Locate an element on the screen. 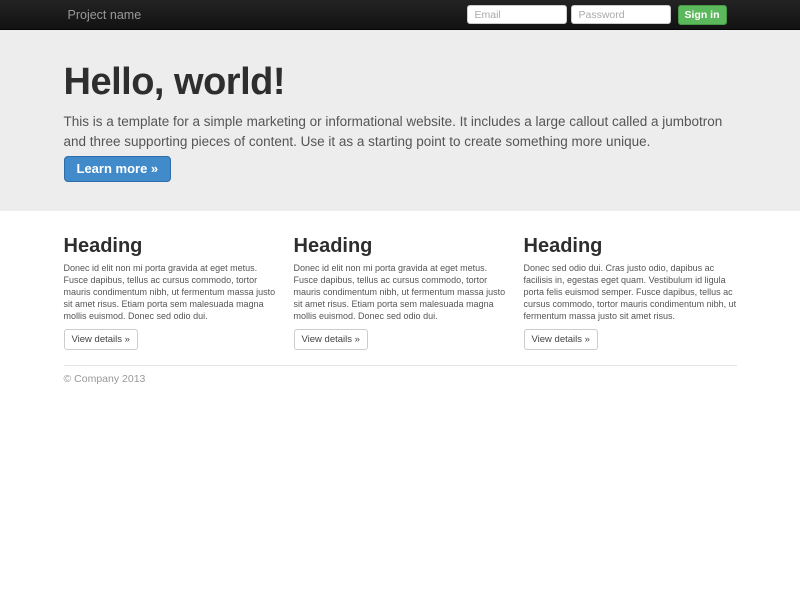  column-2-heading: Heading is located at coordinates (333, 245).